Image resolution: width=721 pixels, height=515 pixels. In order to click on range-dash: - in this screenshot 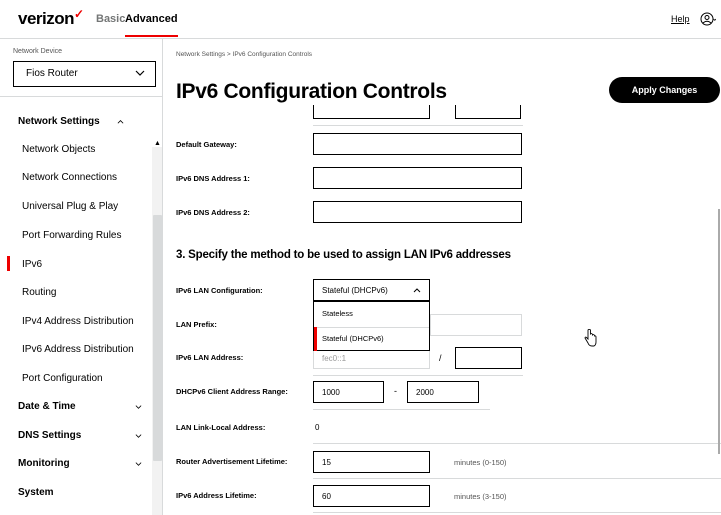, I will do `click(395, 391)`.